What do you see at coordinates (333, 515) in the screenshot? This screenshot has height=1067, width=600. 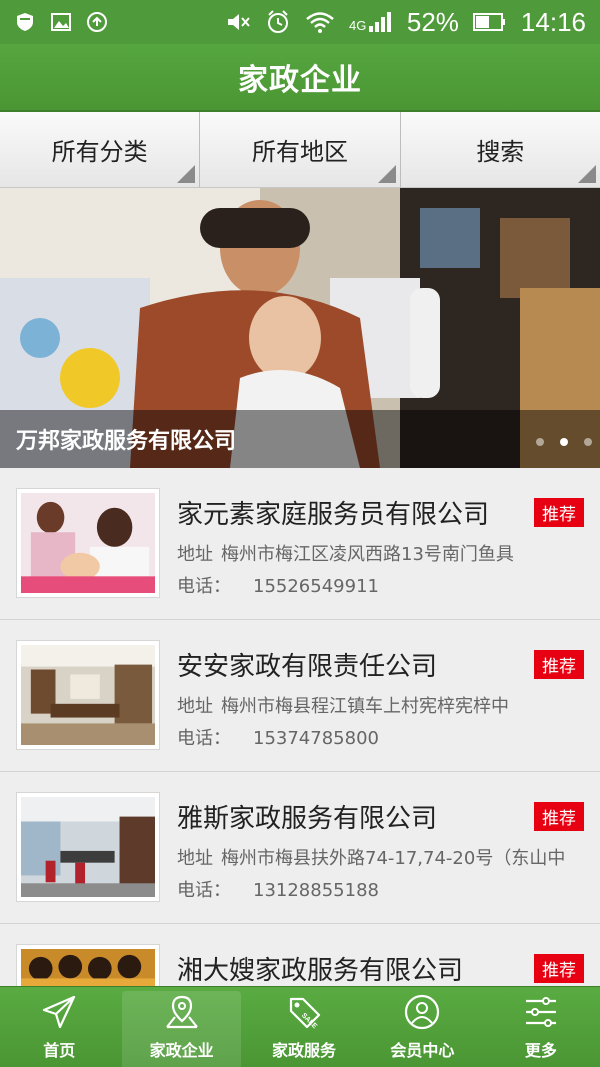 I see `company-name: 家元素家庭服务员有限公司` at bounding box center [333, 515].